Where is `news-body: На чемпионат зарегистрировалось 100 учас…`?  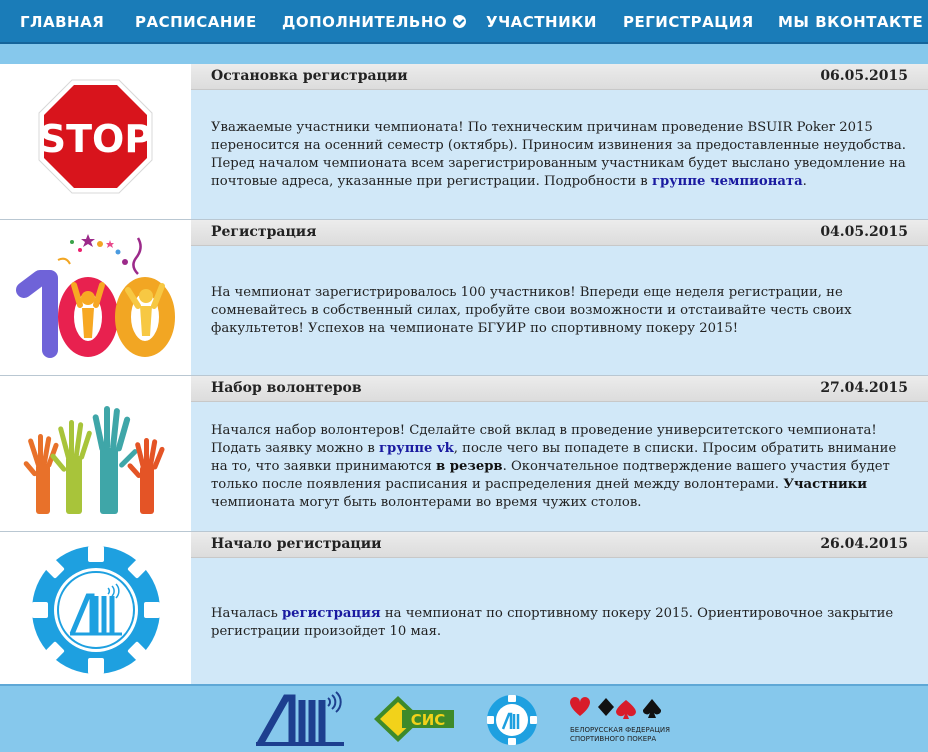
news-body: На чемпионат зарегистрировалось 100 учас… is located at coordinates (559, 310).